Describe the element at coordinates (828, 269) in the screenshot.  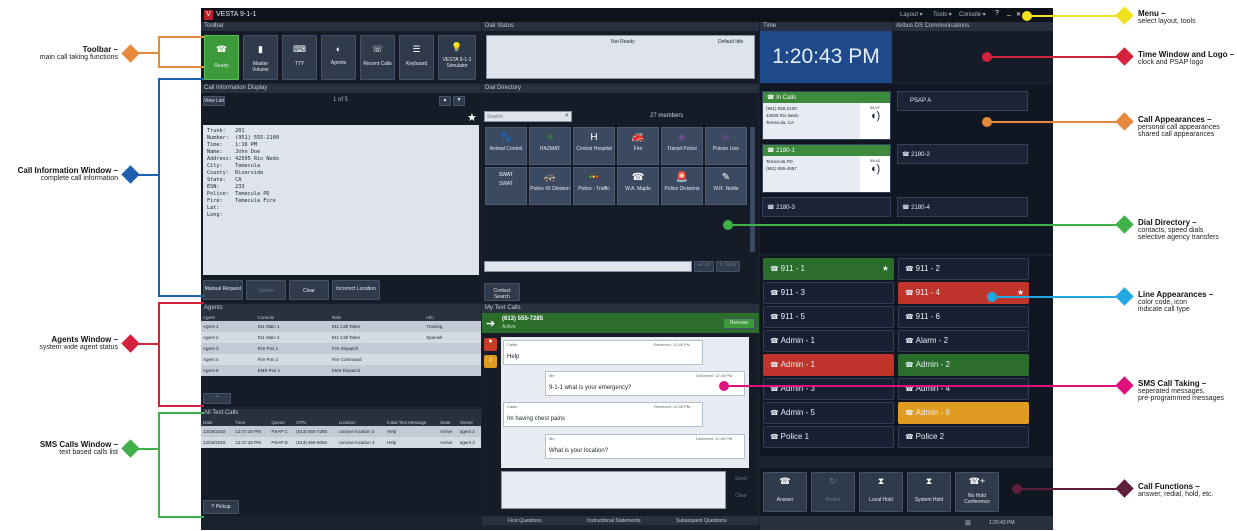
I see `line-911-1-0: ☎ 911 - 1 ★` at that location.